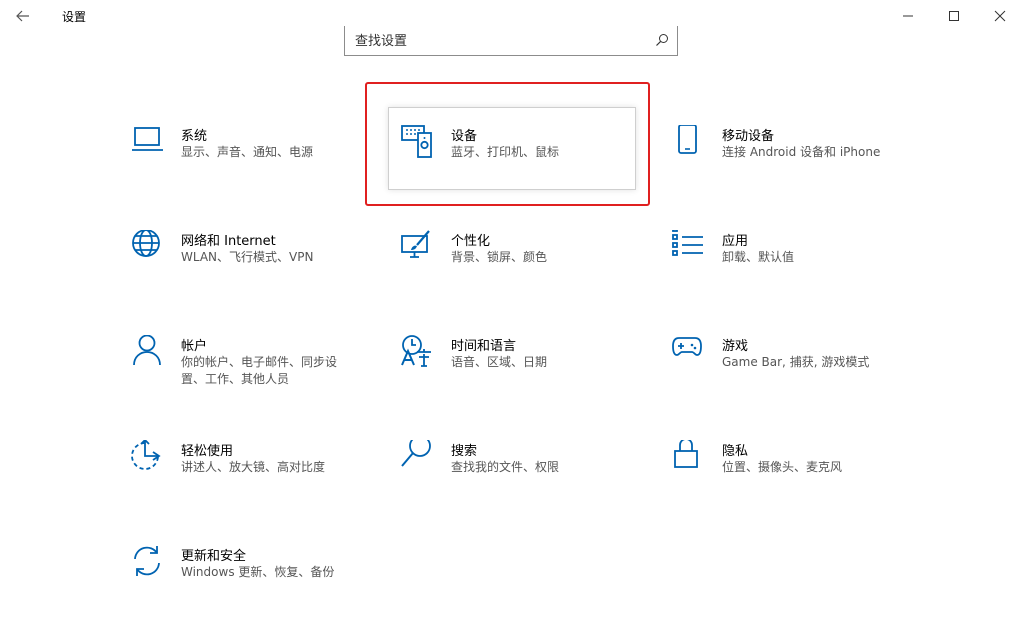 The height and width of the screenshot is (632, 1023). I want to click on devices-icon, so click(416, 141).